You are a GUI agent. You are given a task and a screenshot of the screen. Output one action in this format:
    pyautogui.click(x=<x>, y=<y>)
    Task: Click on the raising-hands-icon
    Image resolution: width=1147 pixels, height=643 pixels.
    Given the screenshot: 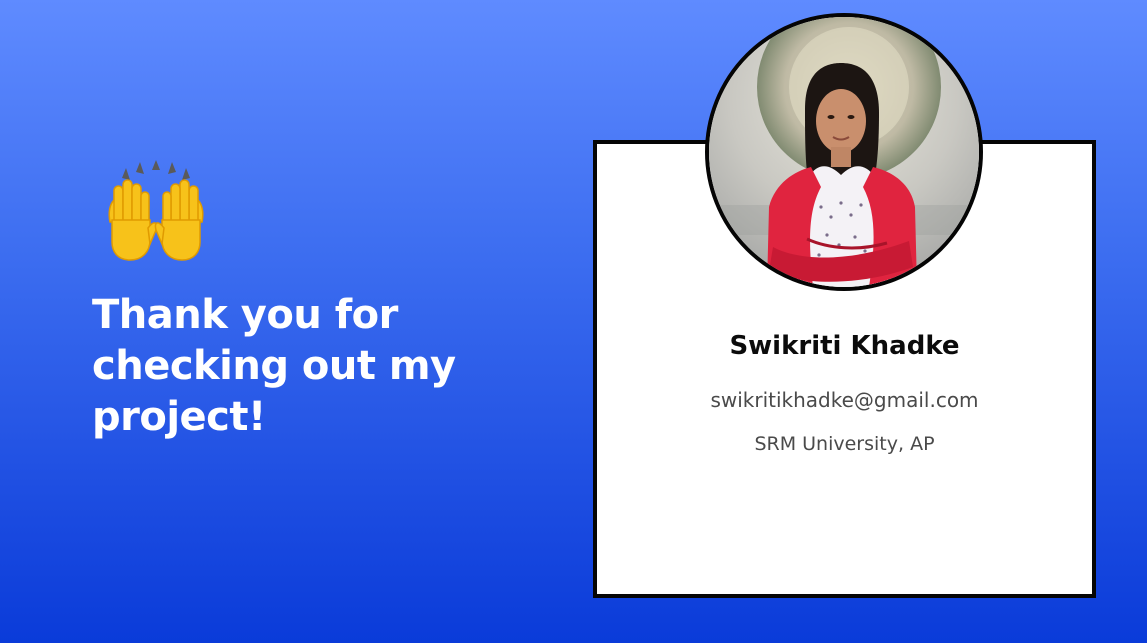 What is the action you would take?
    pyautogui.click(x=156, y=212)
    